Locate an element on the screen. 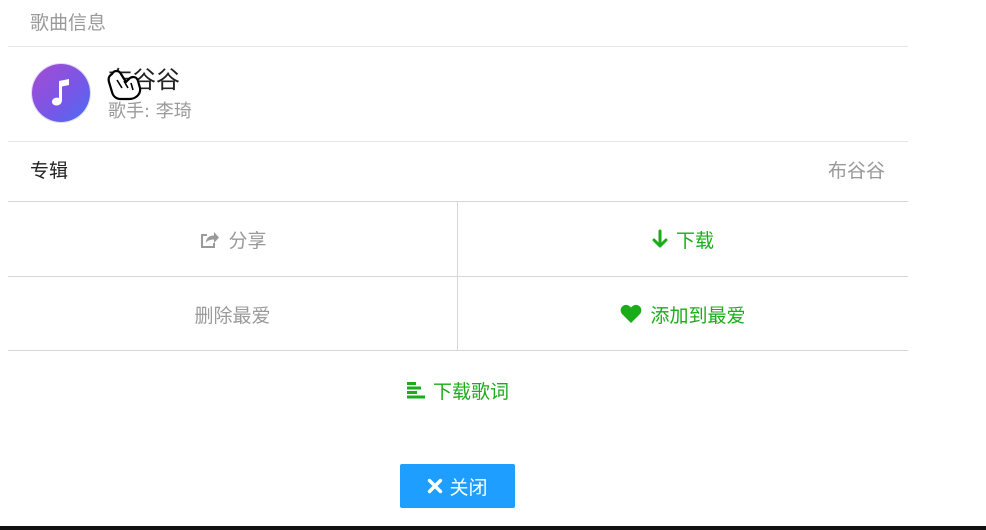 The image size is (986, 530). close-icon is located at coordinates (435, 486).